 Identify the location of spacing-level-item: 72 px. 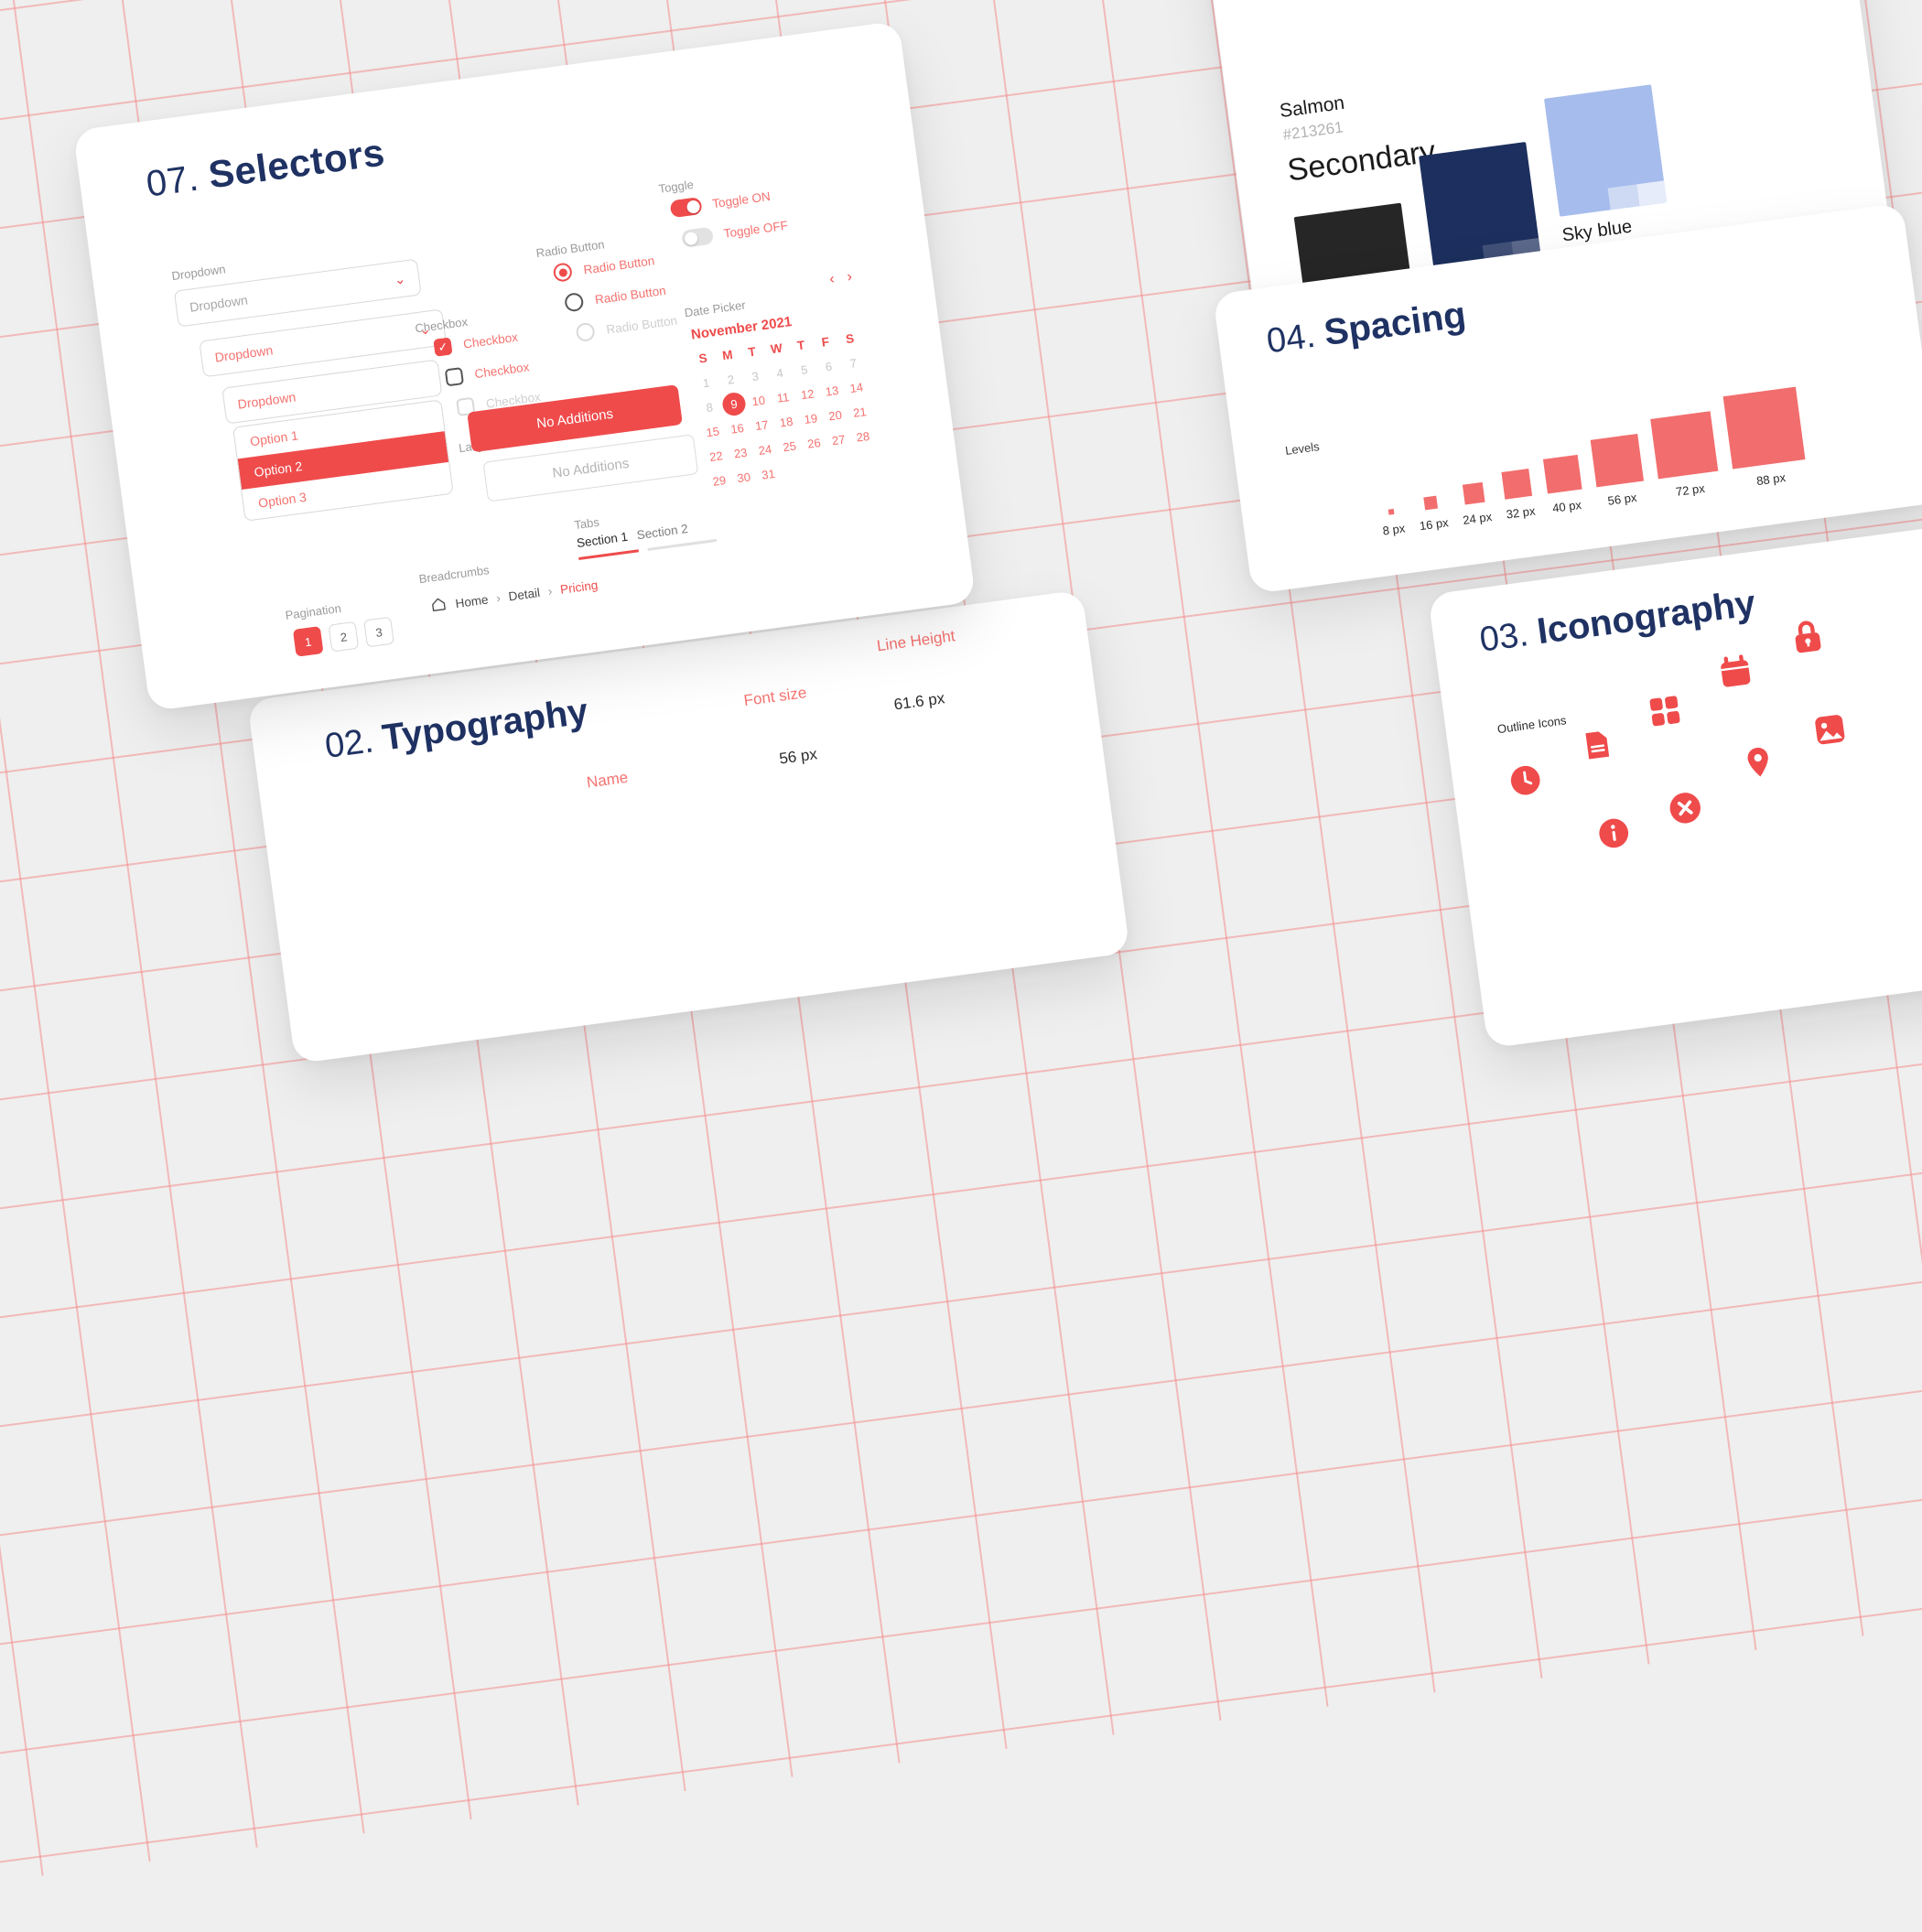
(1685, 456).